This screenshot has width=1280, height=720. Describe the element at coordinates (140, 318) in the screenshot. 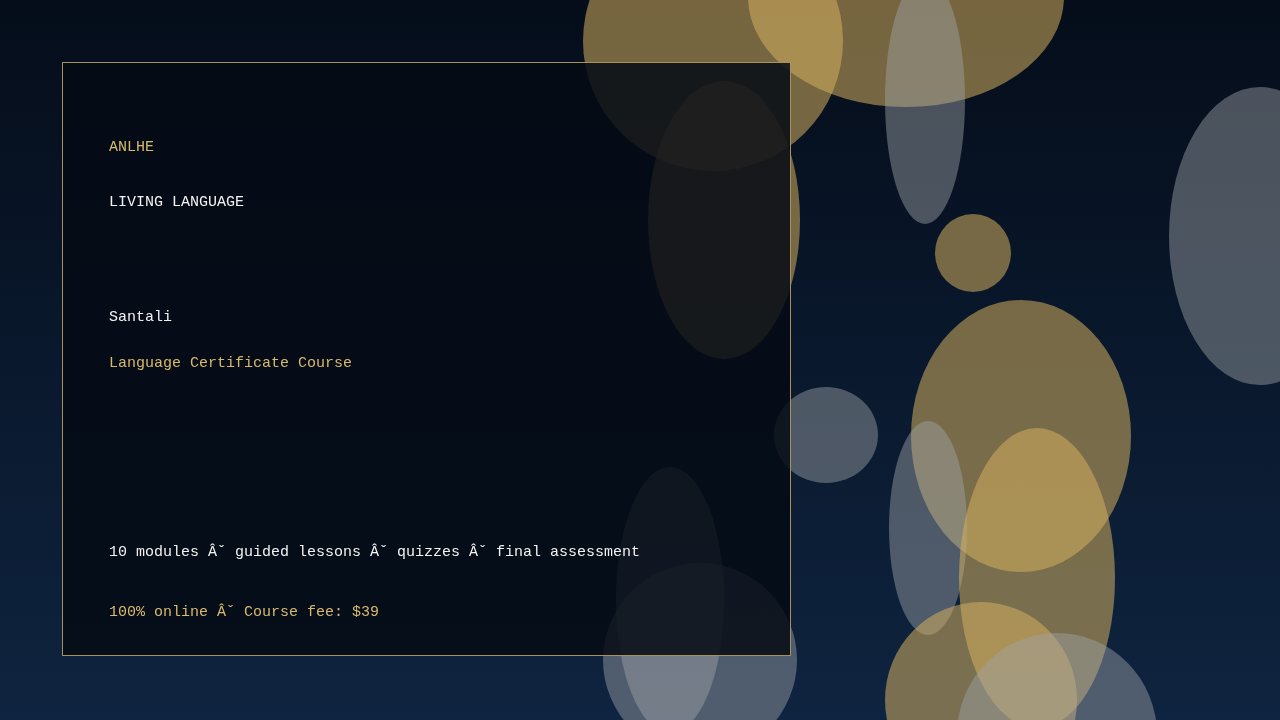

I see `language-name: Santali` at that location.